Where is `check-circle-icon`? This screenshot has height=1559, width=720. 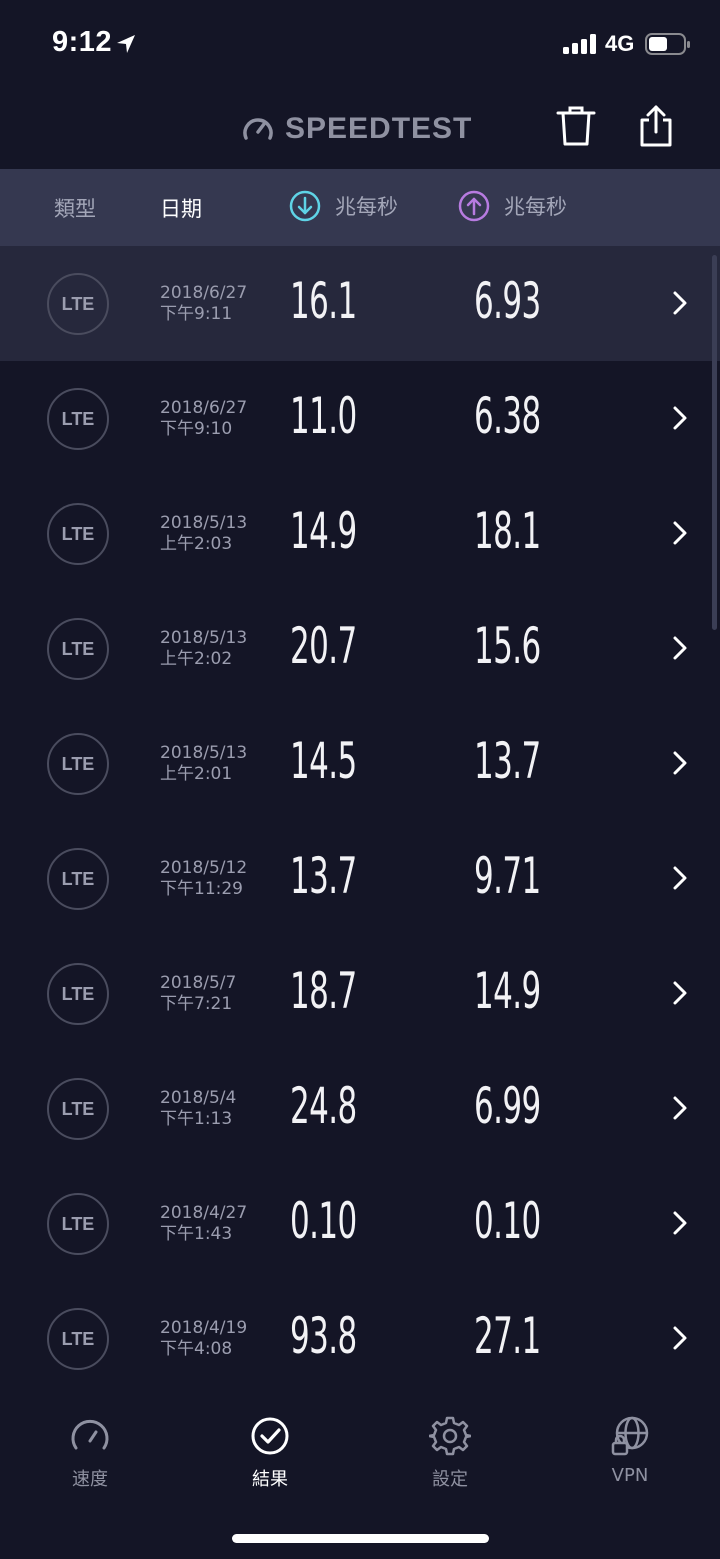 check-circle-icon is located at coordinates (270, 1436).